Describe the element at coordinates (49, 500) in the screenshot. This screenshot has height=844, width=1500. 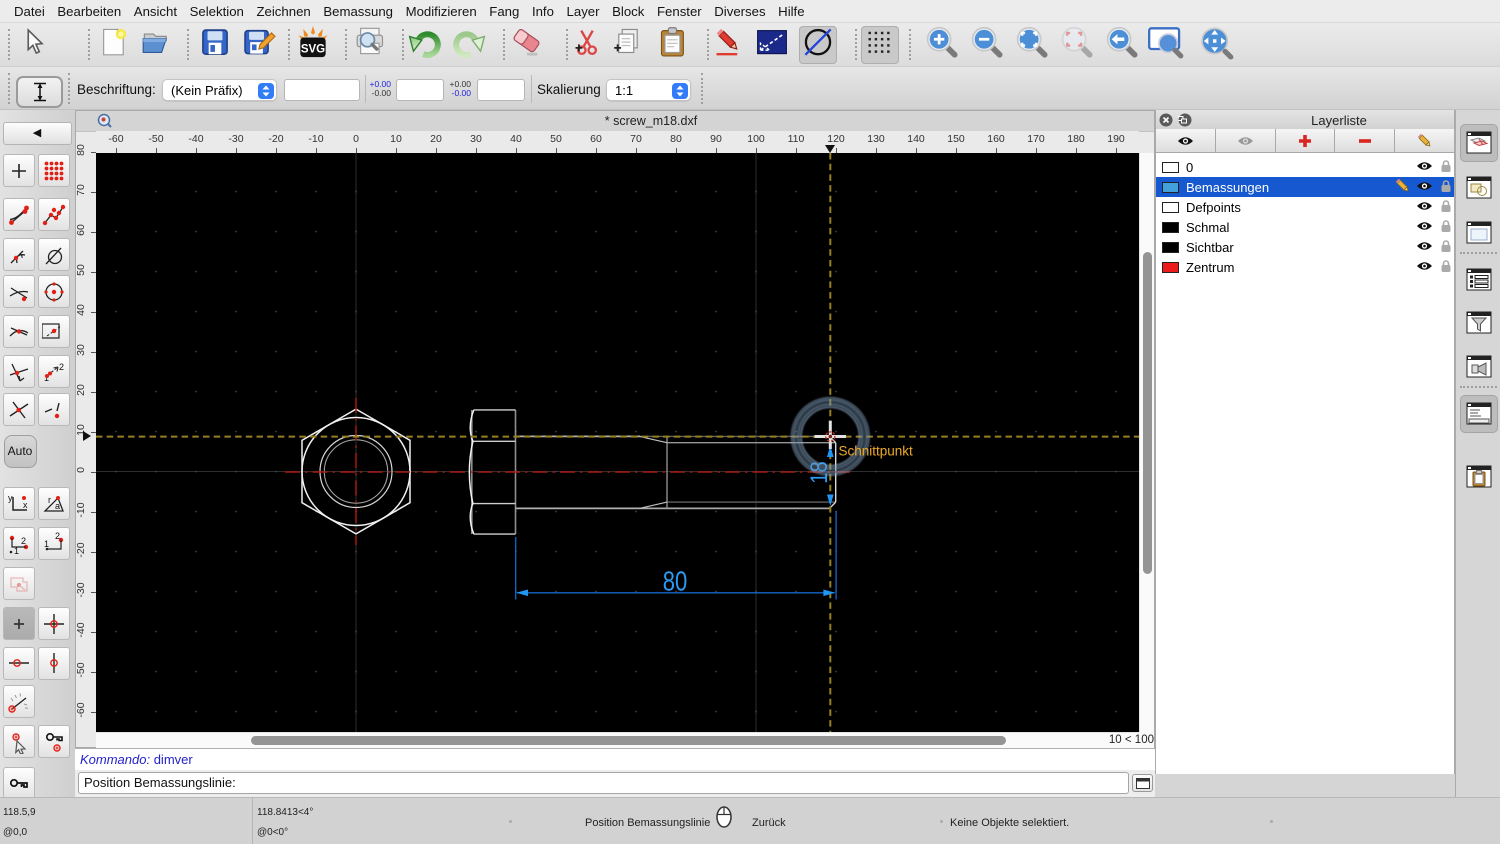
I see `svg-text: r` at that location.